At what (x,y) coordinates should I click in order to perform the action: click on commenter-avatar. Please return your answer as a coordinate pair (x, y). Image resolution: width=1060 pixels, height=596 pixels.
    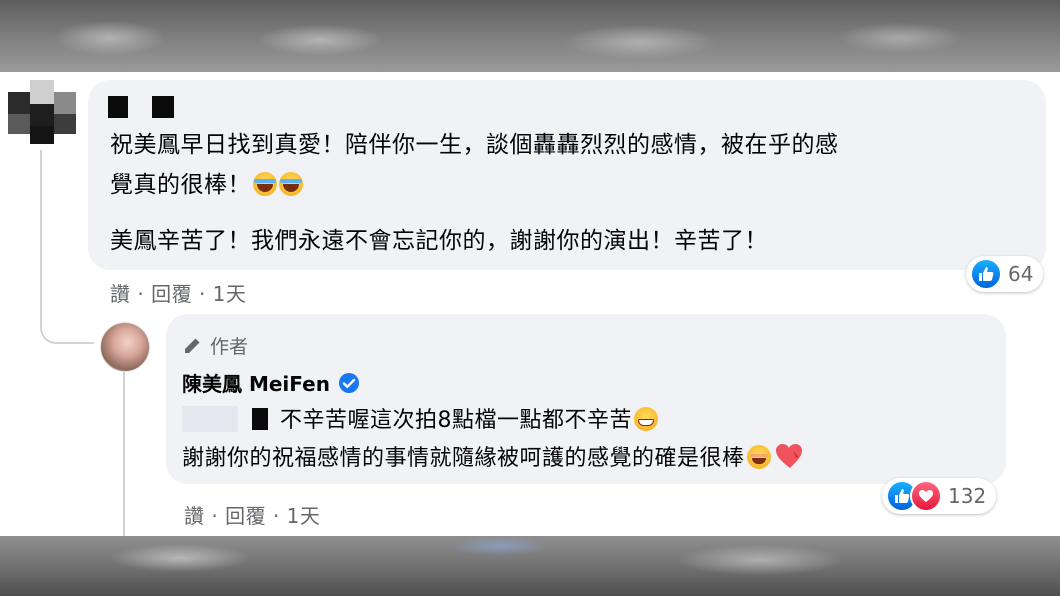
    Looking at the image, I should click on (43, 115).